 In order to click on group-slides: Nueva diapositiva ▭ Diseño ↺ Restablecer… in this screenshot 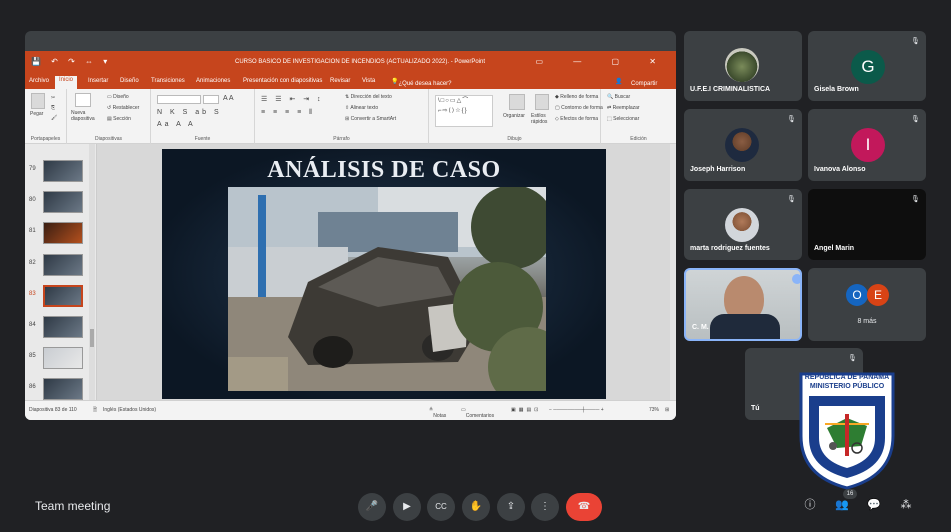, I will do `click(109, 116)`.